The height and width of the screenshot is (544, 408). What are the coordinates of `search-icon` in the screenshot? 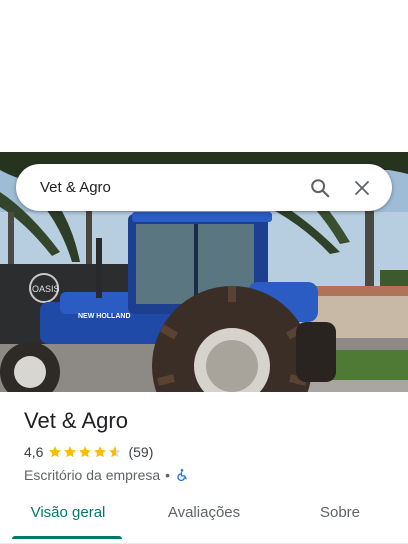 It's located at (320, 187).